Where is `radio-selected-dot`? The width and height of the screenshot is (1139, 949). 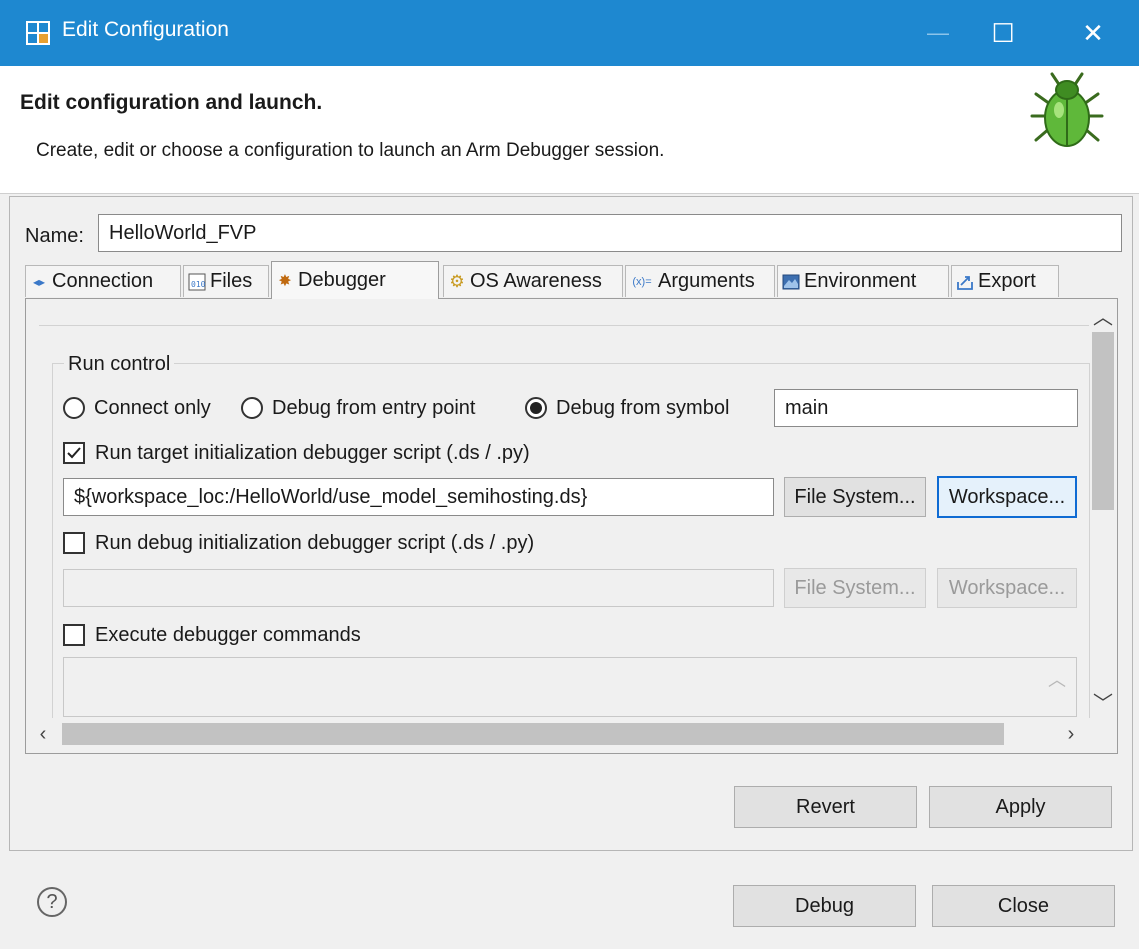
radio-selected-dot is located at coordinates (536, 408).